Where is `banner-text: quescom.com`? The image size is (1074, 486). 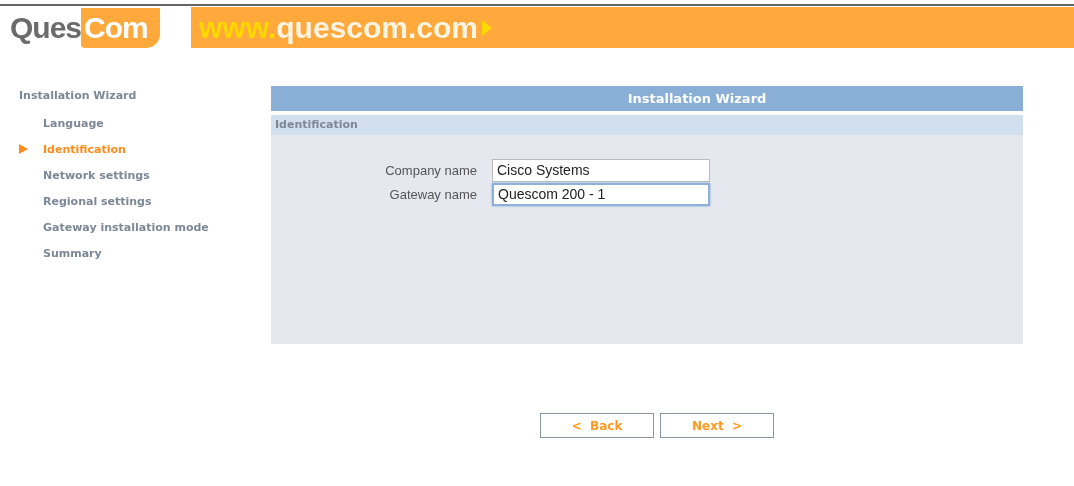 banner-text: quescom.com is located at coordinates (377, 27).